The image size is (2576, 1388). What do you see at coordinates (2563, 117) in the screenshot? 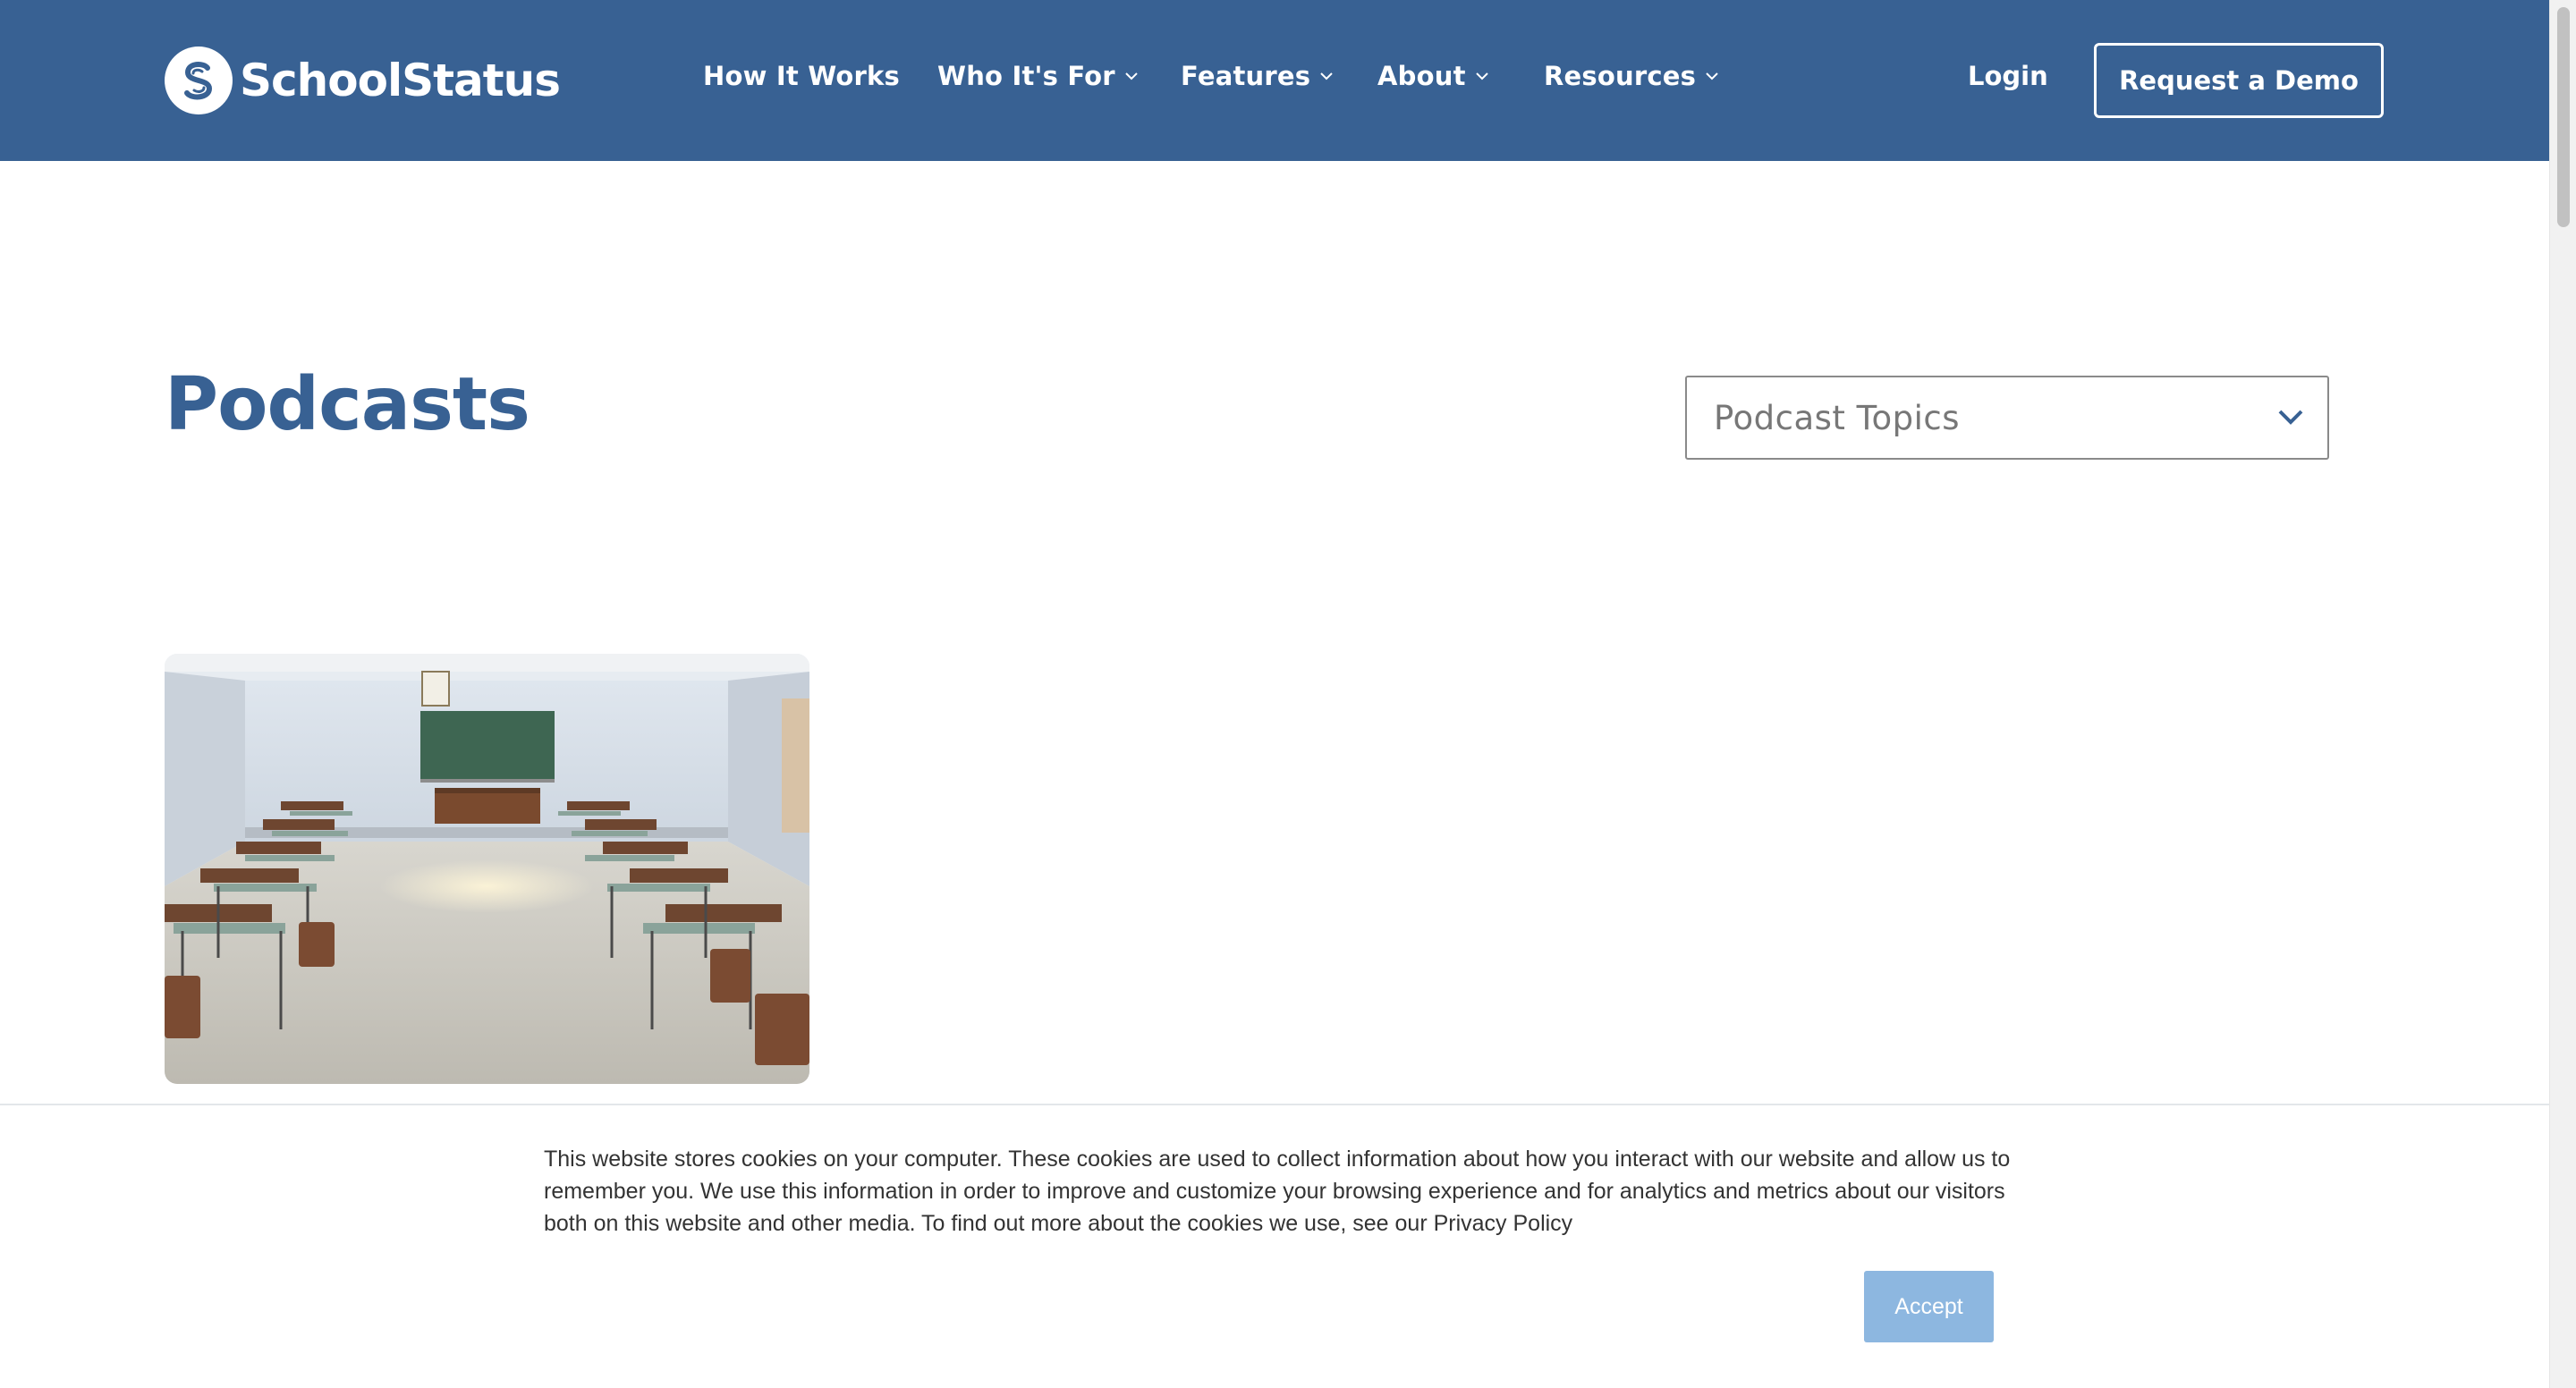
I see `scrollbar-thumb` at bounding box center [2563, 117].